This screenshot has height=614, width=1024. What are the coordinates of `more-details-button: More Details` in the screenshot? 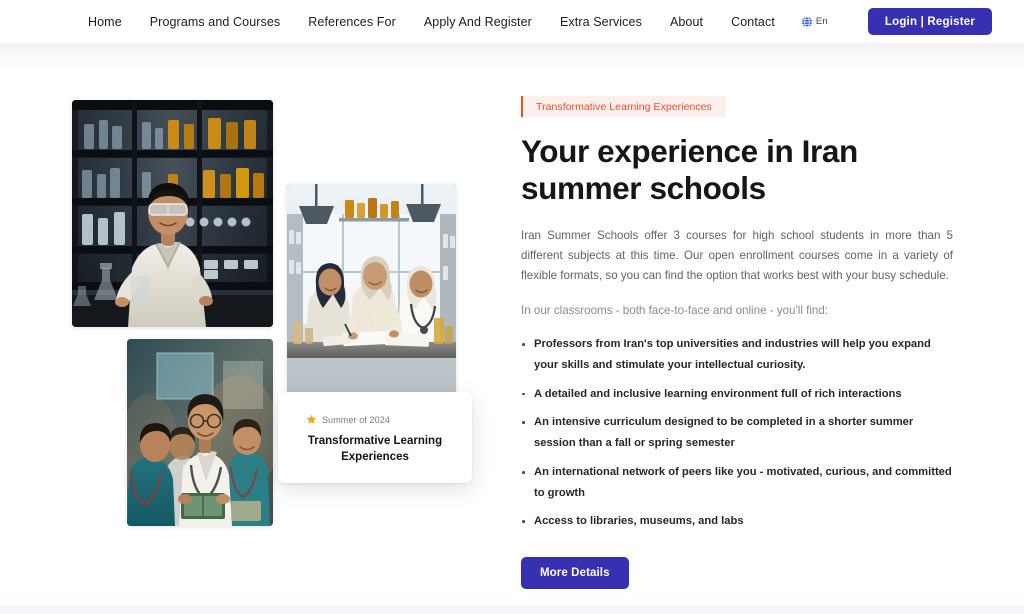 It's located at (575, 573).